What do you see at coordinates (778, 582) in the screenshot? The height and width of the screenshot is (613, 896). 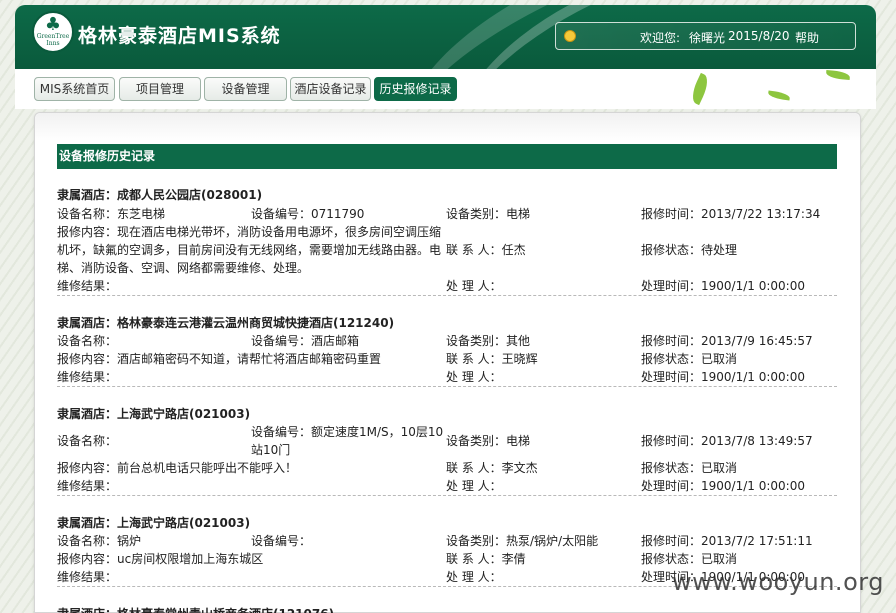 I see `watermark: www.wooyun.org` at bounding box center [778, 582].